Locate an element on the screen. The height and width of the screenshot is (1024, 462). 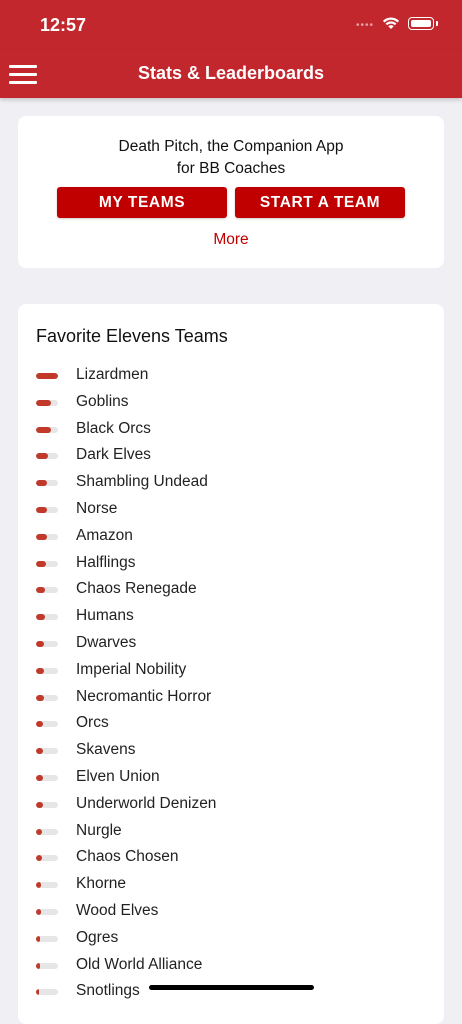
status-time: 12:57 is located at coordinates (63, 25).